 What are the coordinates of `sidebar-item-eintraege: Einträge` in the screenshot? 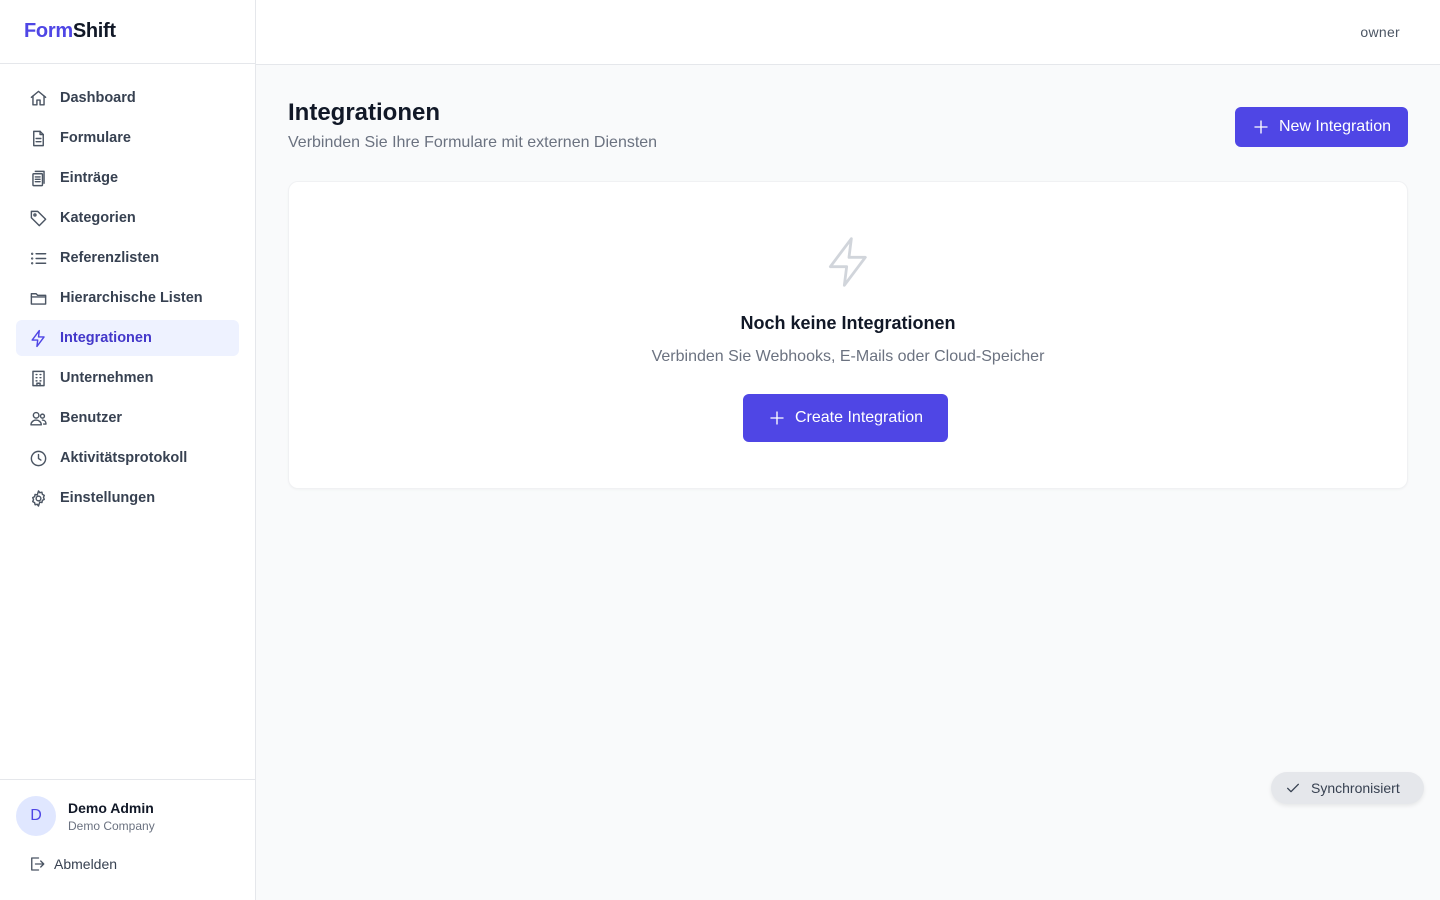 It's located at (127, 178).